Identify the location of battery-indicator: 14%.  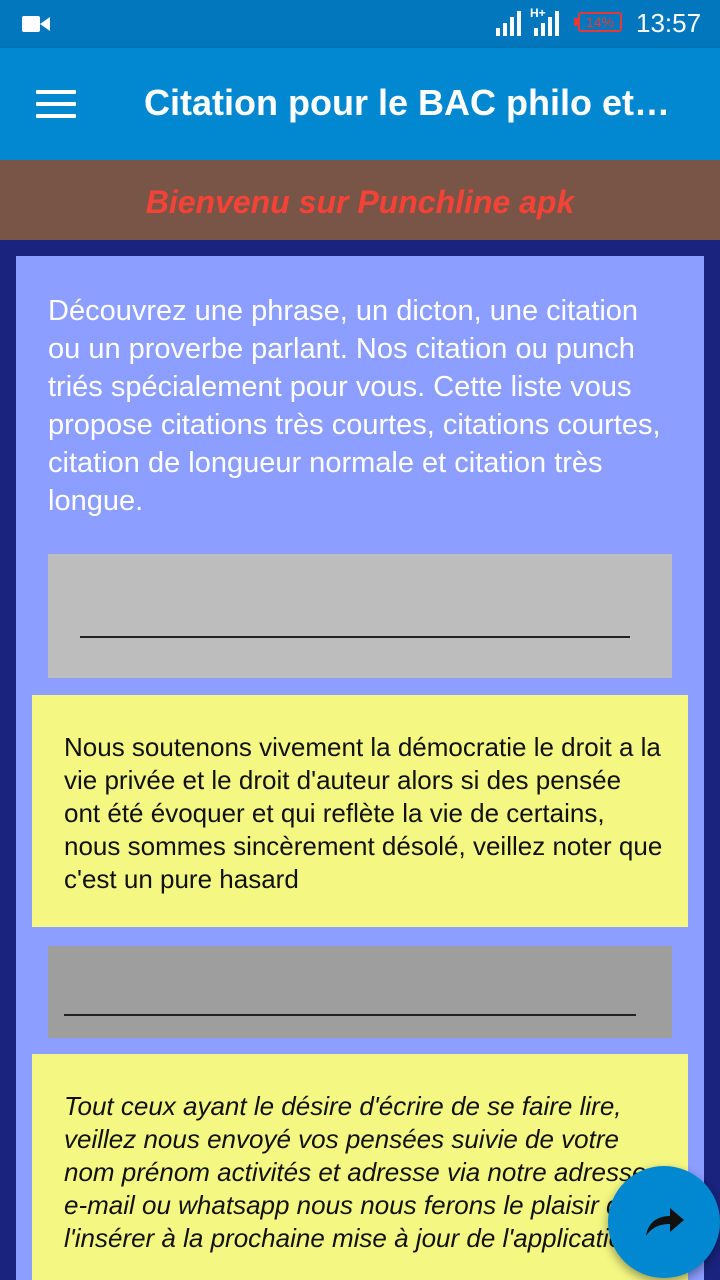
(598, 22).